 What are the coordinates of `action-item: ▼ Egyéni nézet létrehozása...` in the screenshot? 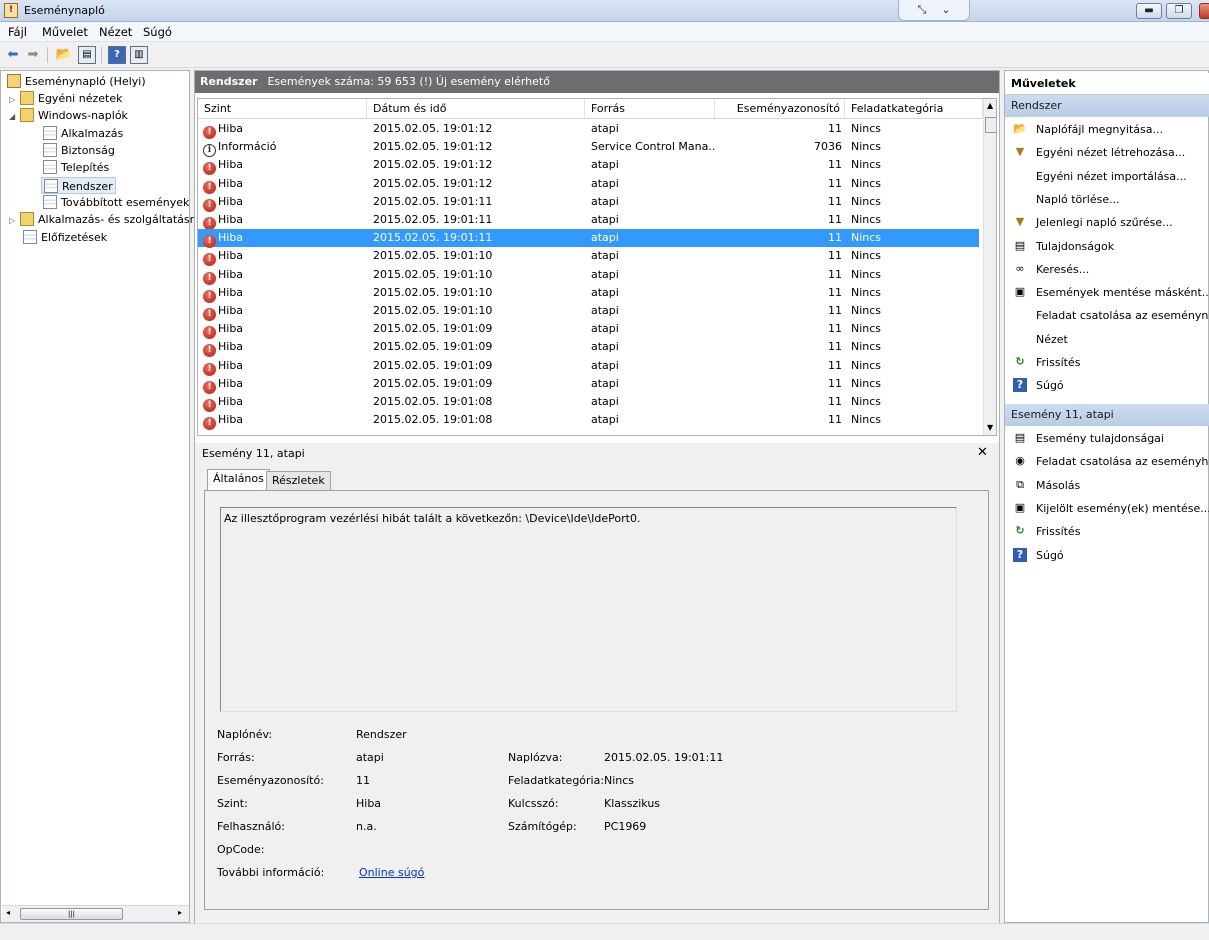 It's located at (1107, 152).